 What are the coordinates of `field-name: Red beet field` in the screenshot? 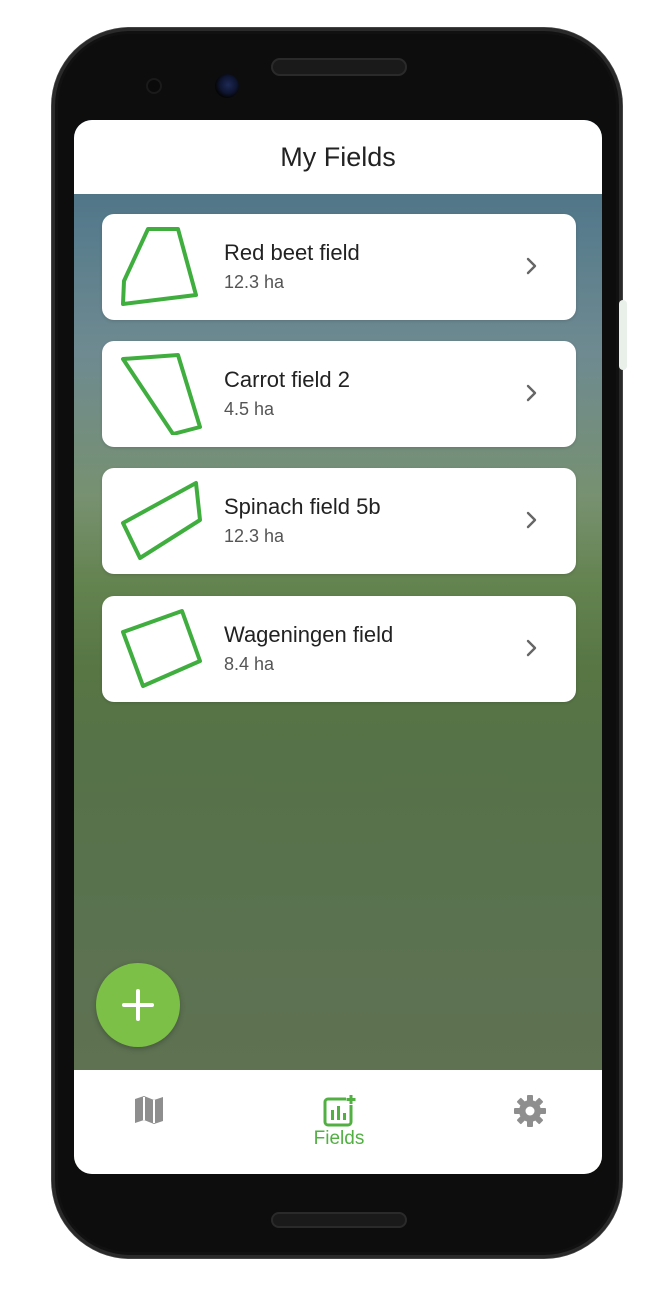 It's located at (292, 252).